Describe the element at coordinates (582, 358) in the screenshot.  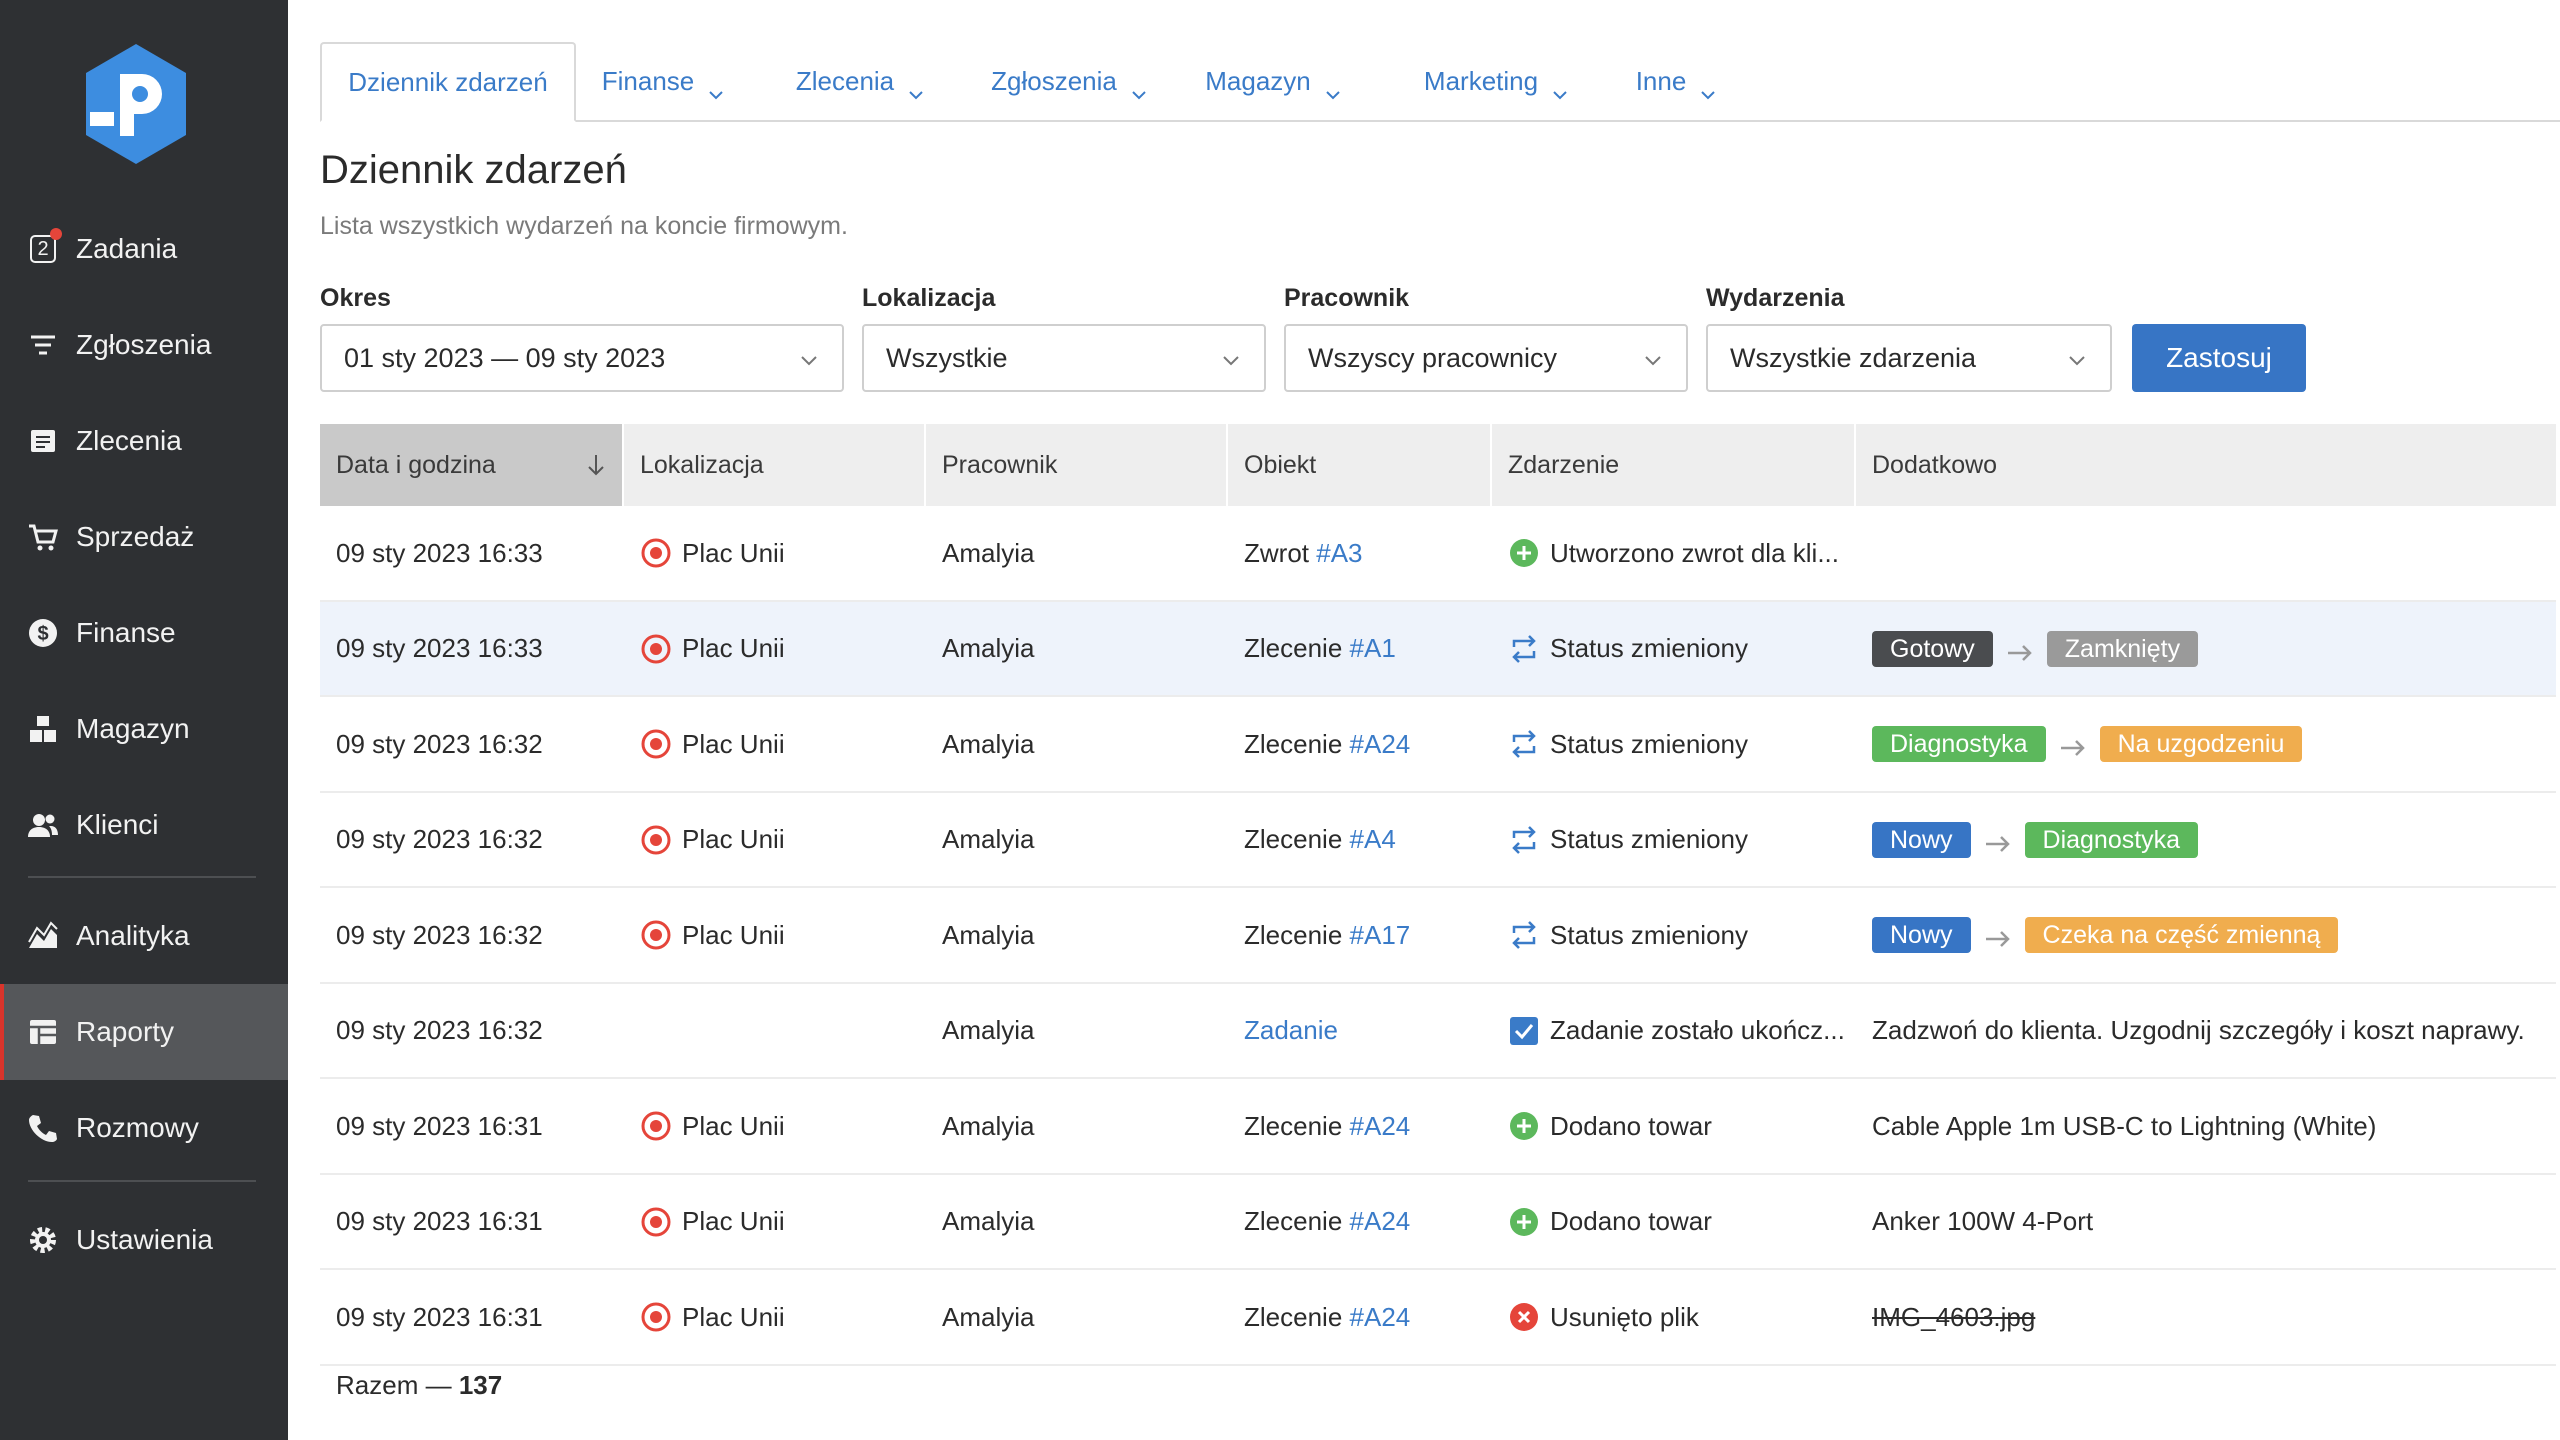
I see `period-select: 01 sty 2023 — 09 sty 2023` at that location.